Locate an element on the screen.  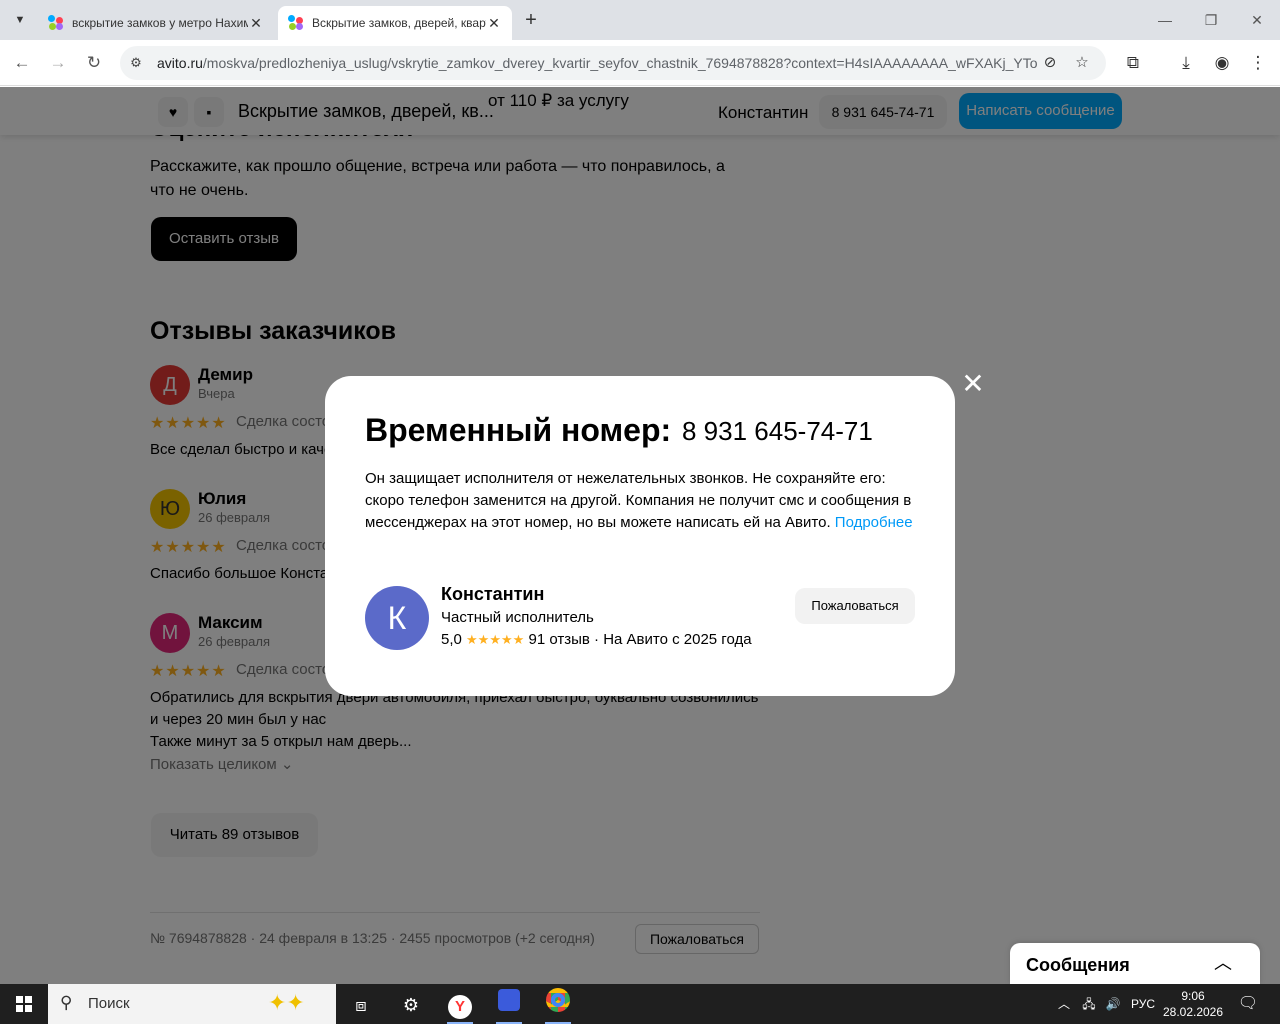
network-icon: 🖧 is located at coordinates (1089, 1004).